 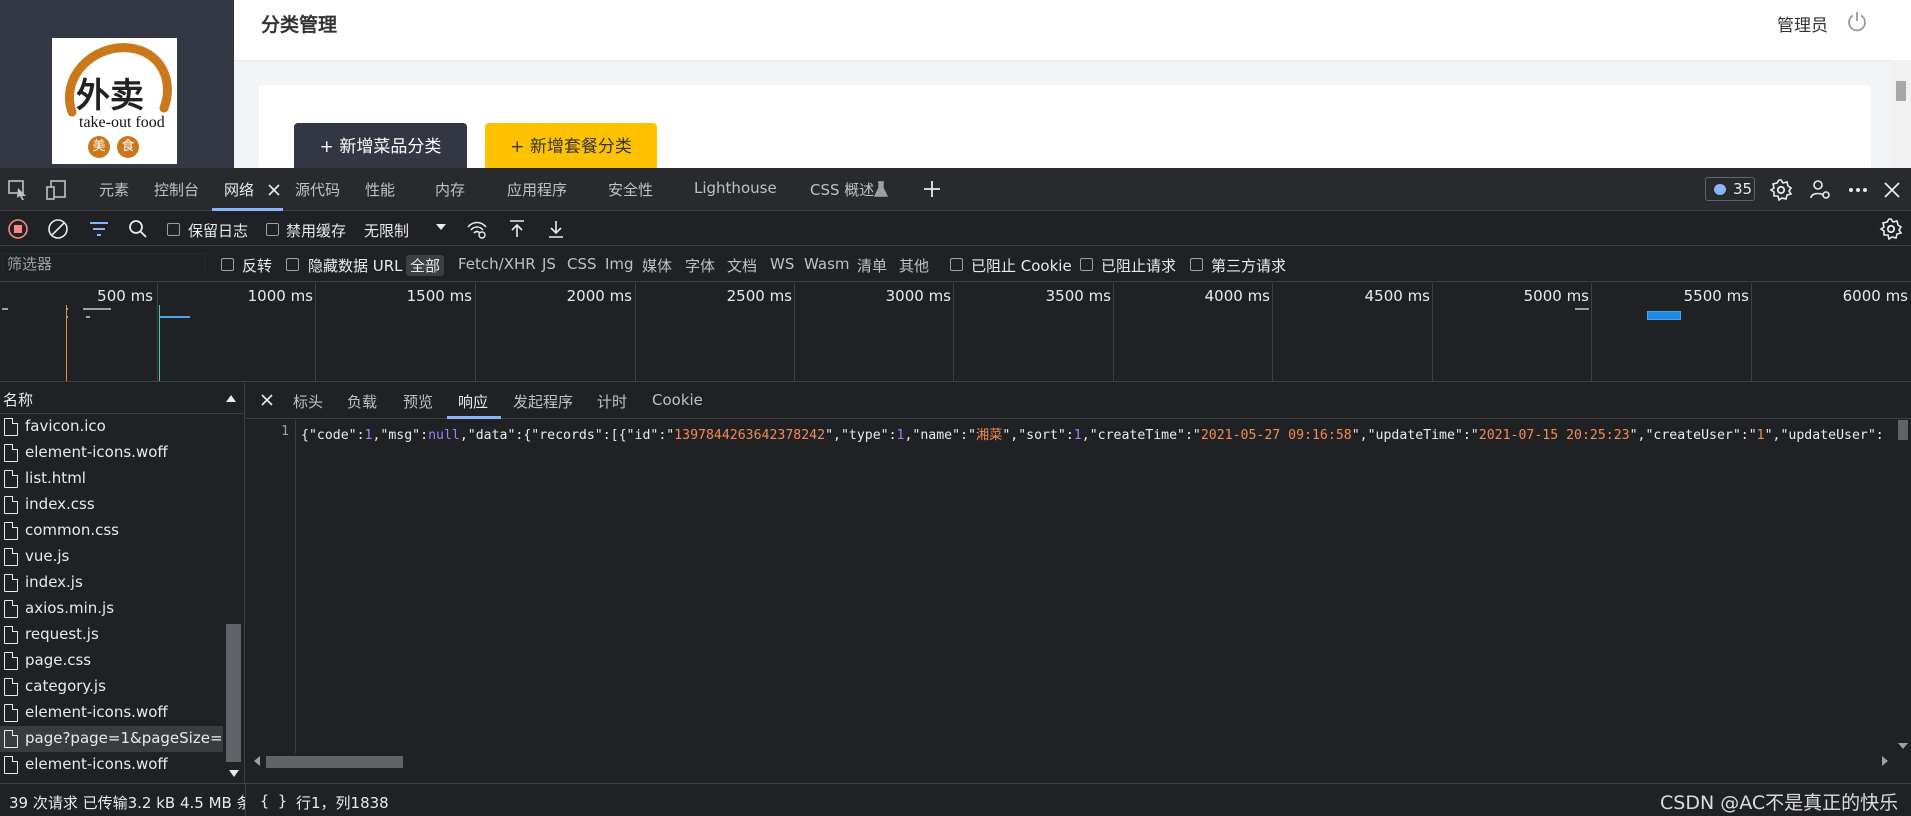 I want to click on hide-data-urls-checkbox, so click(x=292, y=264).